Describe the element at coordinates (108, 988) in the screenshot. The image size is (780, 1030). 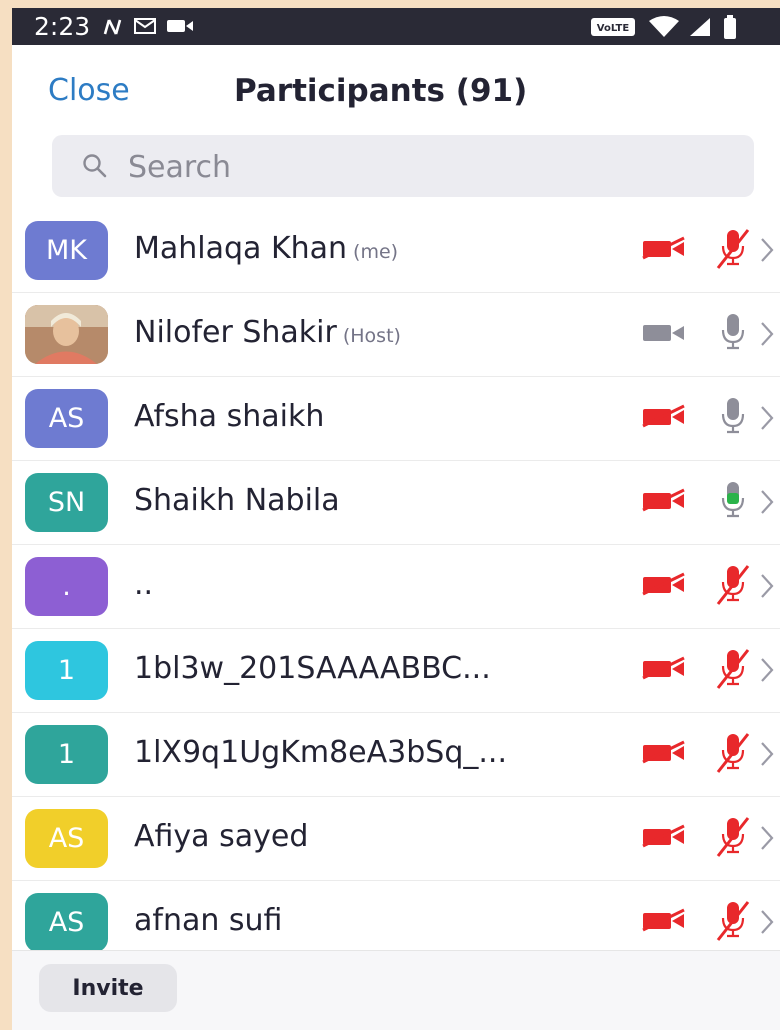
I see `invite-button: Invite` at that location.